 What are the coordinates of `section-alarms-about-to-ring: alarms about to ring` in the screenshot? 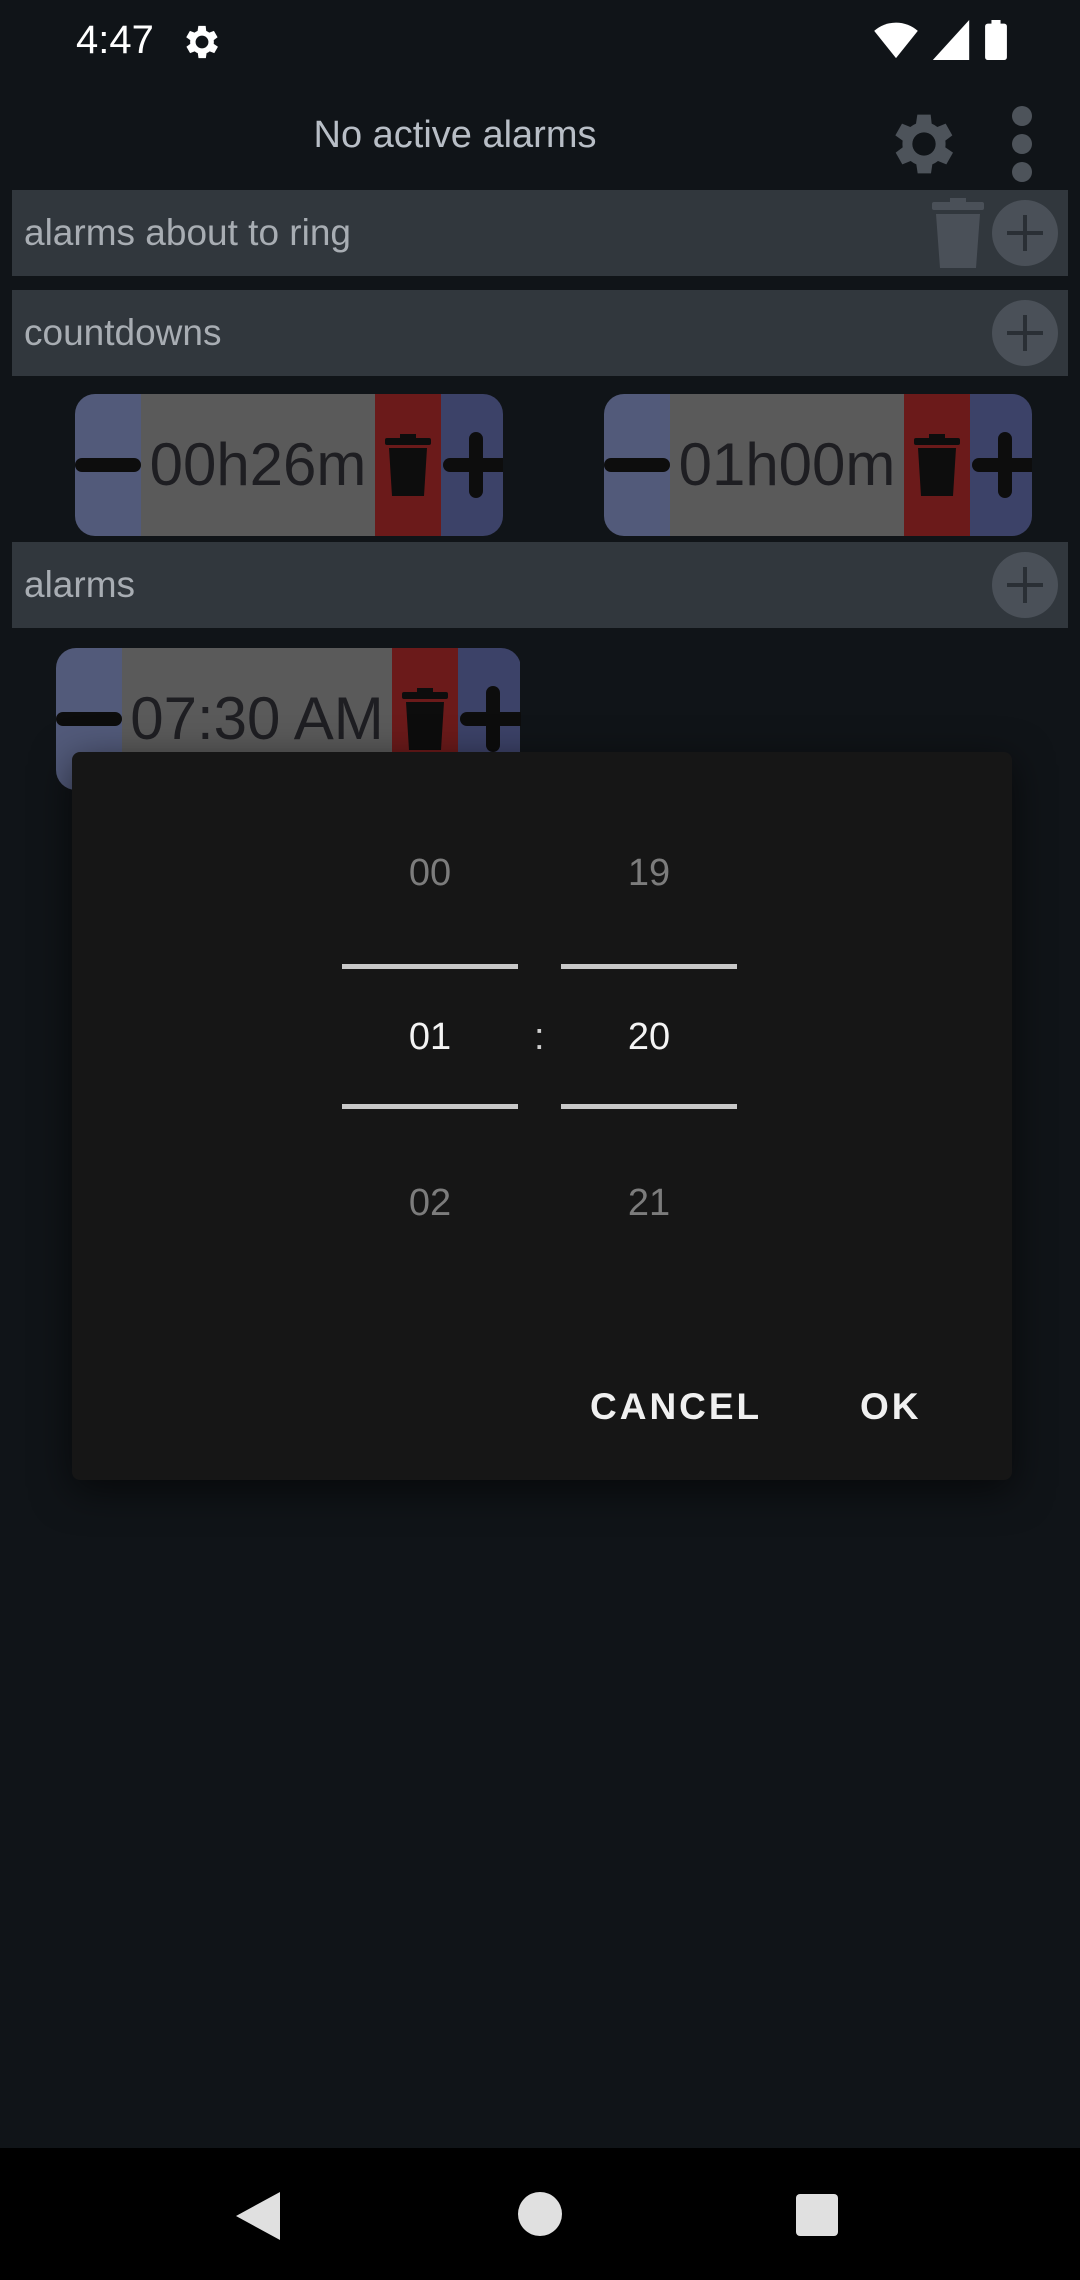 It's located at (540, 233).